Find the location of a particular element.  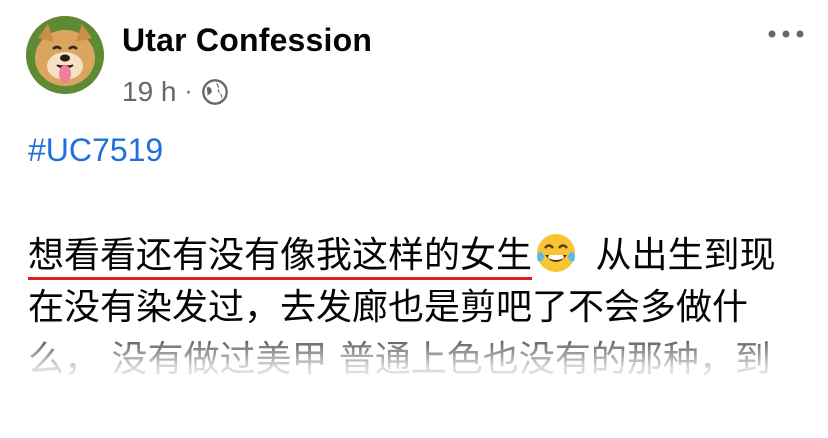

post-timestamp: 19 h is located at coordinates (149, 92).